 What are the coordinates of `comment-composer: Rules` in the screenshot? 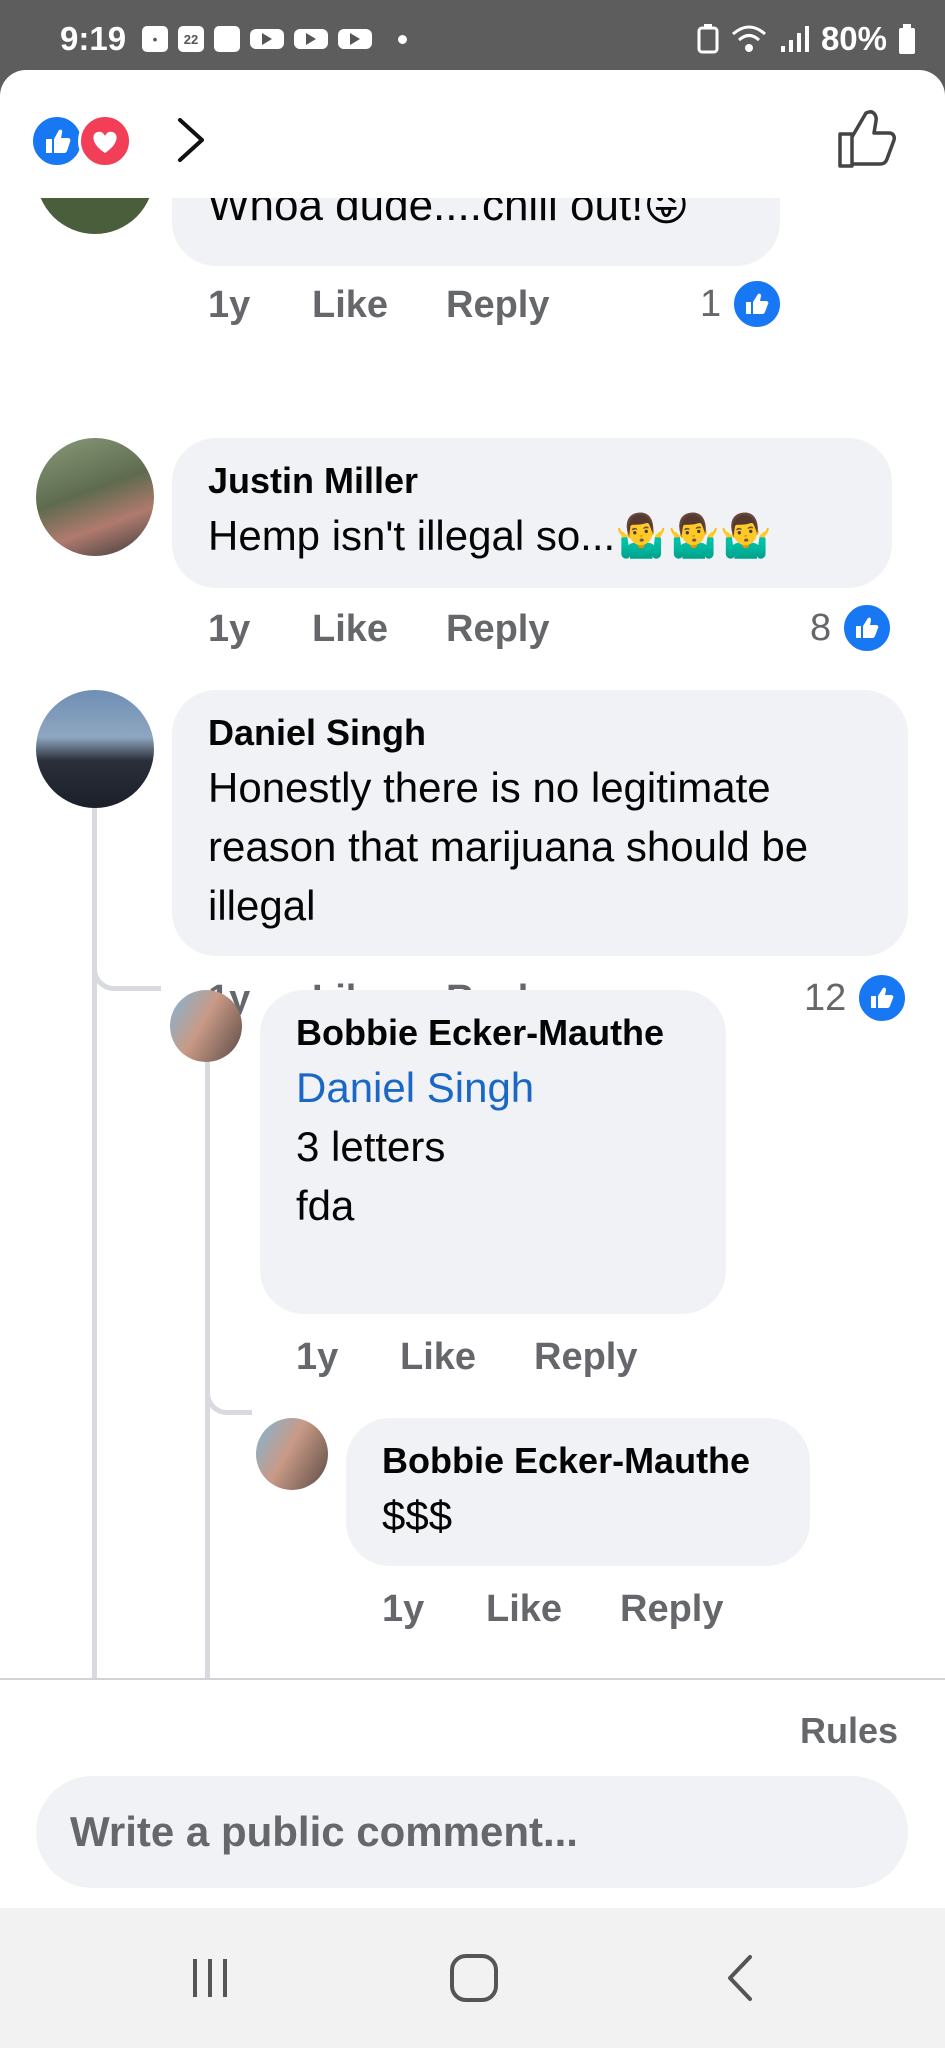 It's located at (472, 1793).